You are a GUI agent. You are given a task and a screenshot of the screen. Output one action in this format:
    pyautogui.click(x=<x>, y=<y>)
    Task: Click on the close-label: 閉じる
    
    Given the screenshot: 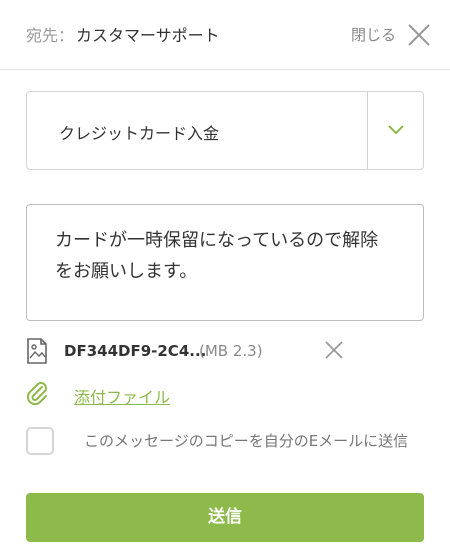 What is the action you would take?
    pyautogui.click(x=373, y=34)
    